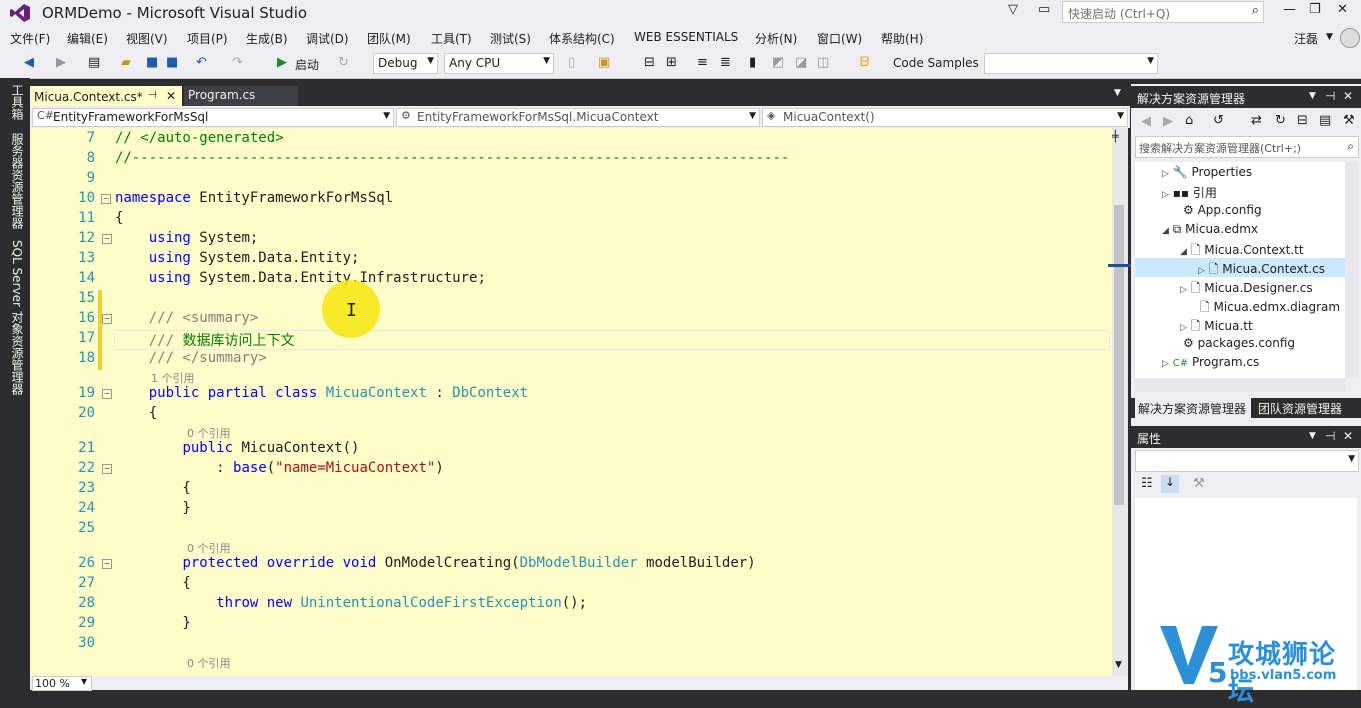  Describe the element at coordinates (686, 37) in the screenshot. I see `menu-web-essentials: WEB ESSENTIALS` at that location.